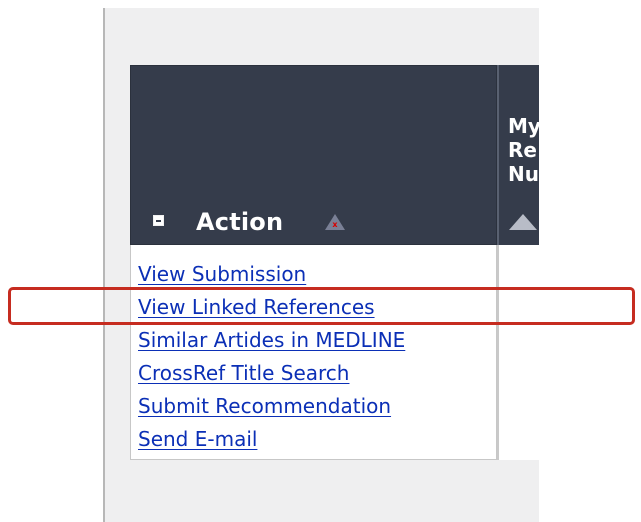  What do you see at coordinates (158, 220) in the screenshot?
I see `collapse-icon` at bounding box center [158, 220].